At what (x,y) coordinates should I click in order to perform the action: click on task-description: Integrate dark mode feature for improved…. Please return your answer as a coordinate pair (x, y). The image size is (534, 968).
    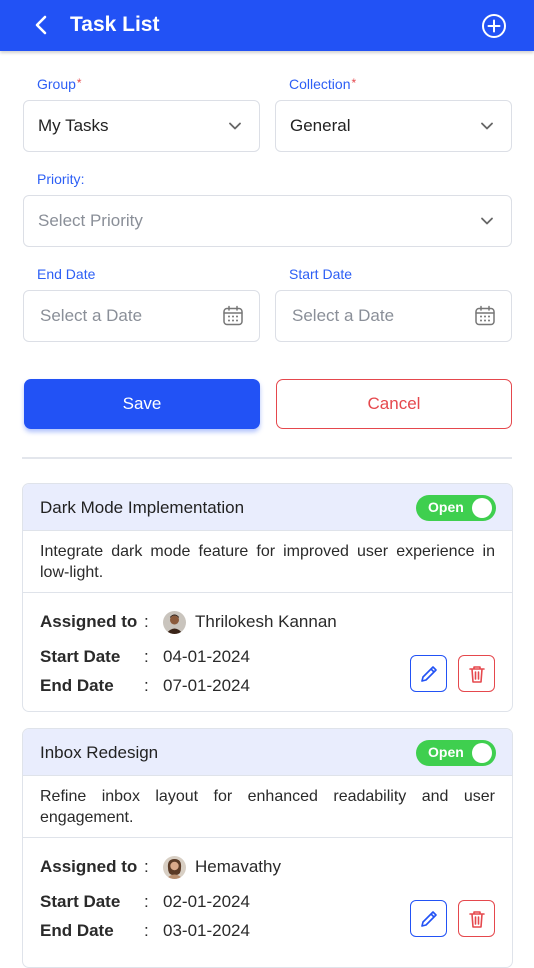
    Looking at the image, I should click on (267, 562).